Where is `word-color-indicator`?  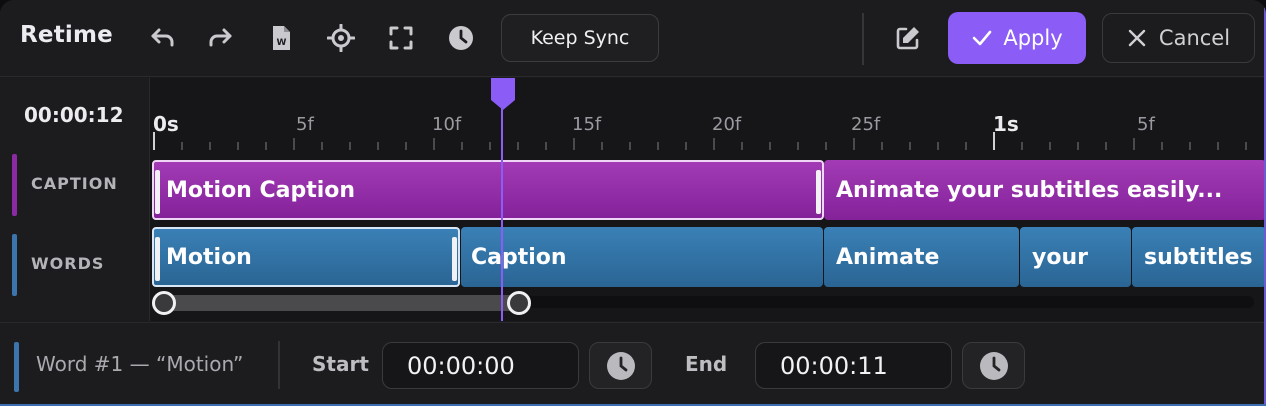
word-color-indicator is located at coordinates (16, 367).